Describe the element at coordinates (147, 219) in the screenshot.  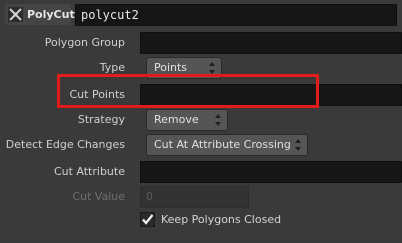
I see `checkbox-checked-icon` at that location.